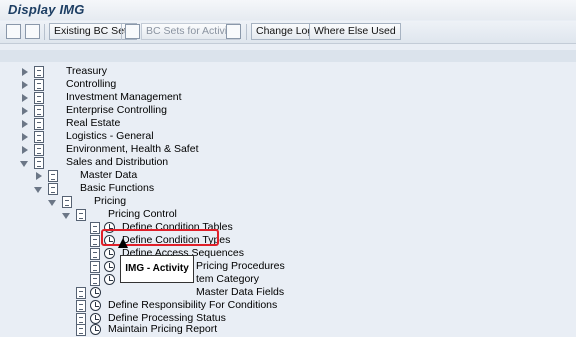 The width and height of the screenshot is (576, 337). What do you see at coordinates (124, 97) in the screenshot?
I see `tree-node-label: Investment Management` at bounding box center [124, 97].